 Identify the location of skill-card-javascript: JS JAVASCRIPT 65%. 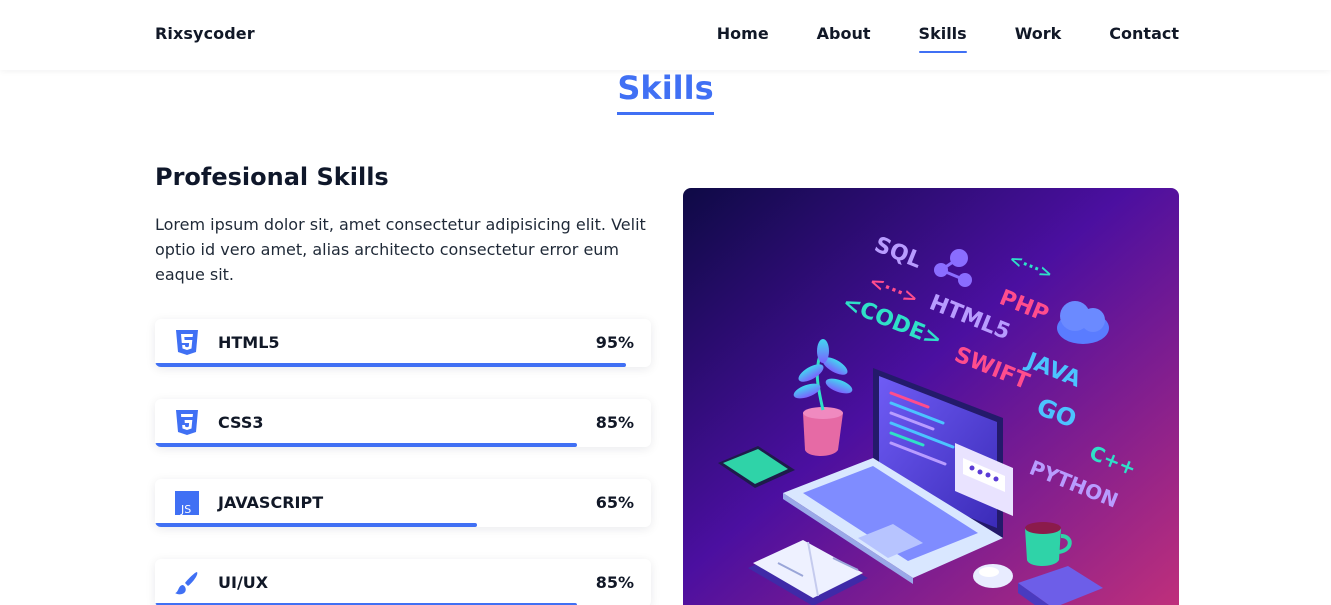
(403, 503).